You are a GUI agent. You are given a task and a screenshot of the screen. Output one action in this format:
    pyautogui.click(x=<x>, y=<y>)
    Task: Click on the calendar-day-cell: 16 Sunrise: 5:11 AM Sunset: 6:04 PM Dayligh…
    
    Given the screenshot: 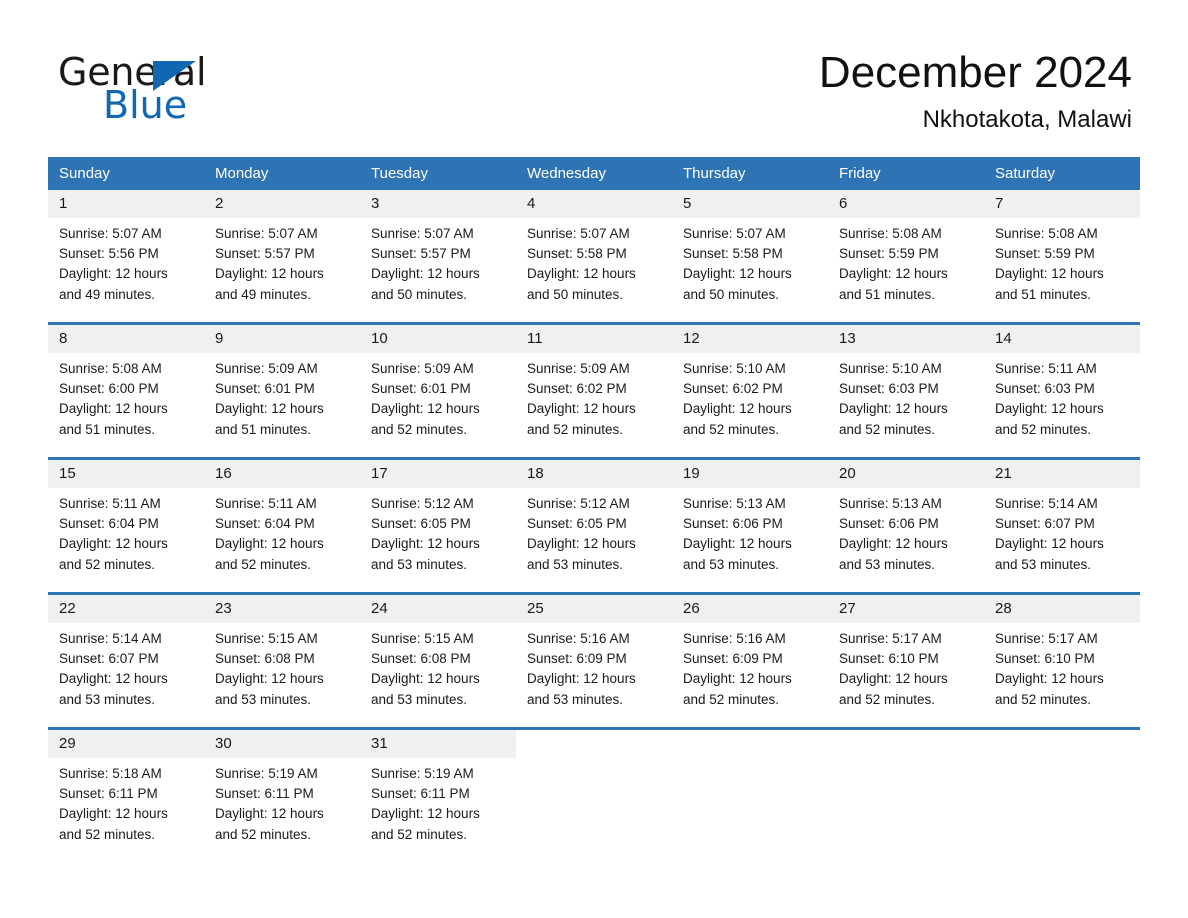 What is the action you would take?
    pyautogui.click(x=282, y=526)
    